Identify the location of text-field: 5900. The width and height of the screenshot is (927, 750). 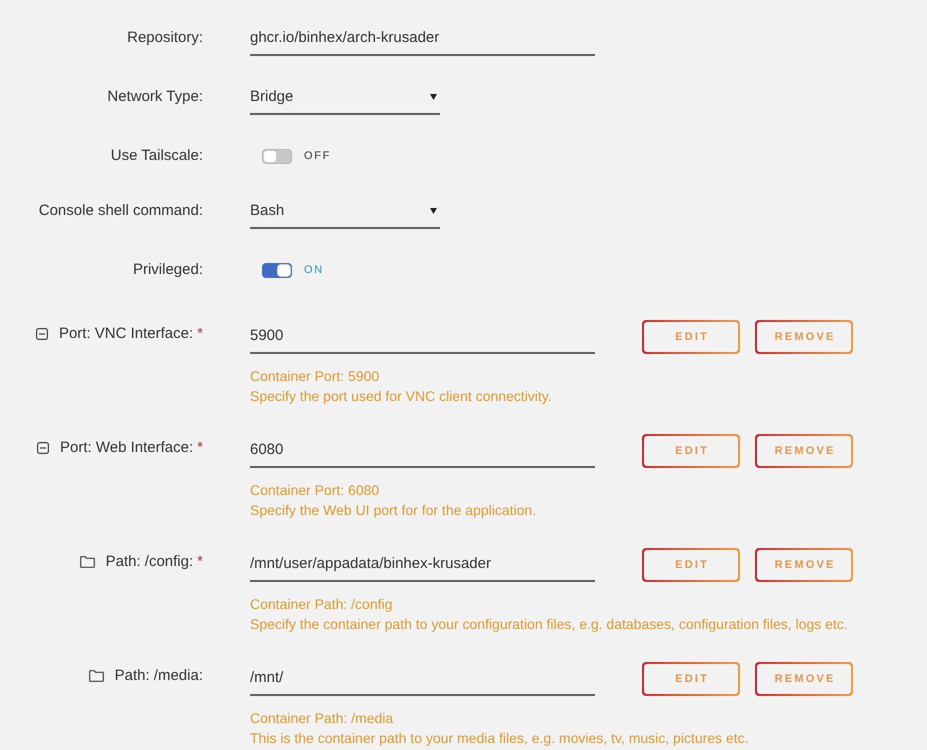
(422, 338).